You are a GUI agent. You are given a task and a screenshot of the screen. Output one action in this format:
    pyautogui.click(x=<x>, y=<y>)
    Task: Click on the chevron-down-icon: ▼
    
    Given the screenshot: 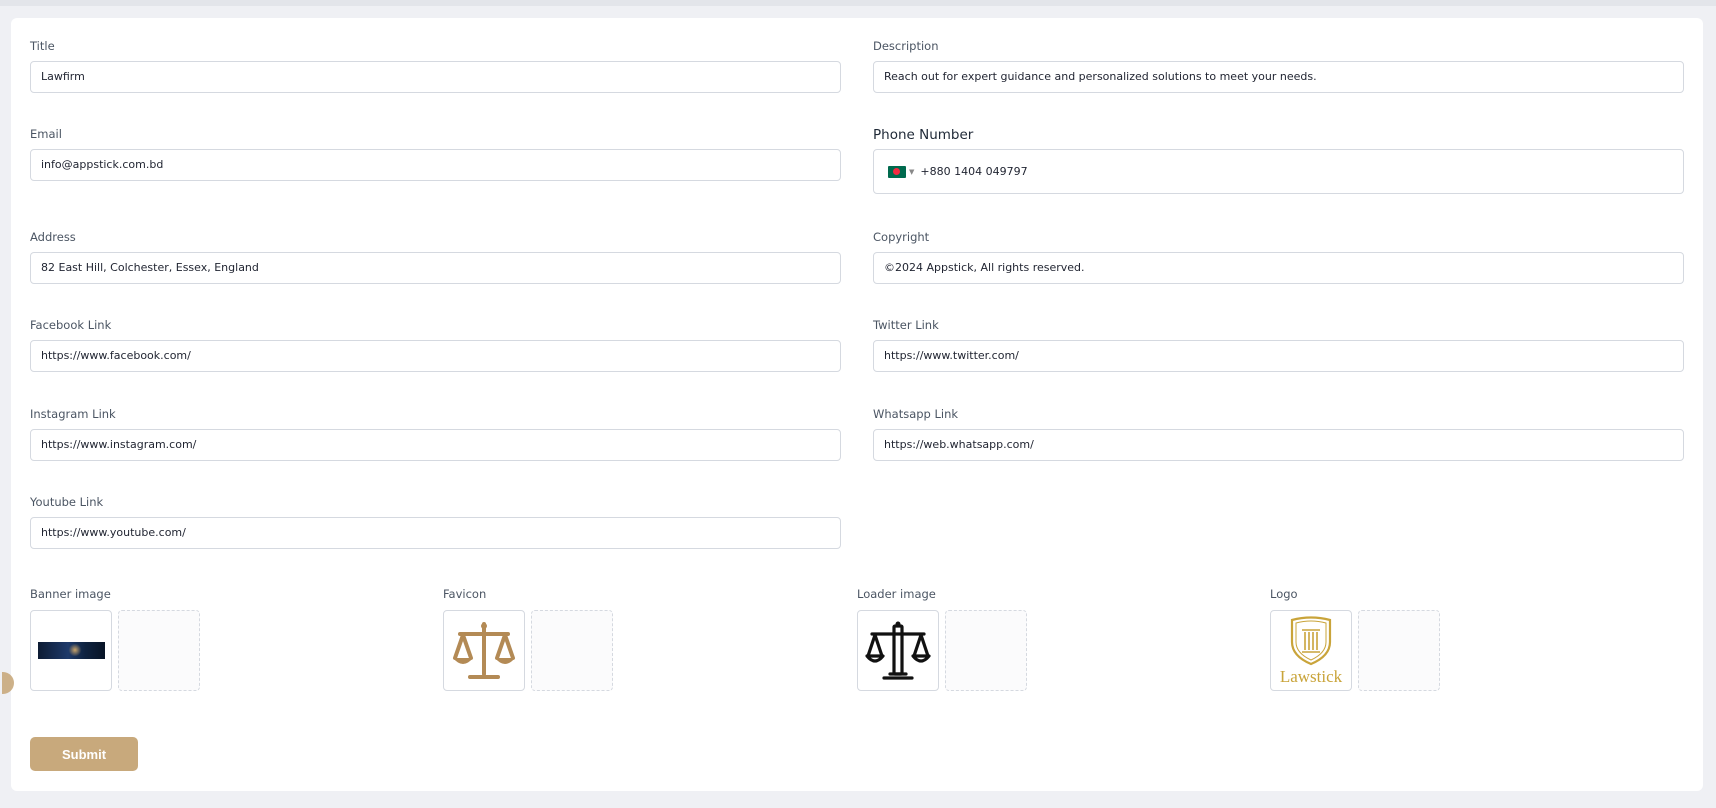 What is the action you would take?
    pyautogui.click(x=911, y=172)
    